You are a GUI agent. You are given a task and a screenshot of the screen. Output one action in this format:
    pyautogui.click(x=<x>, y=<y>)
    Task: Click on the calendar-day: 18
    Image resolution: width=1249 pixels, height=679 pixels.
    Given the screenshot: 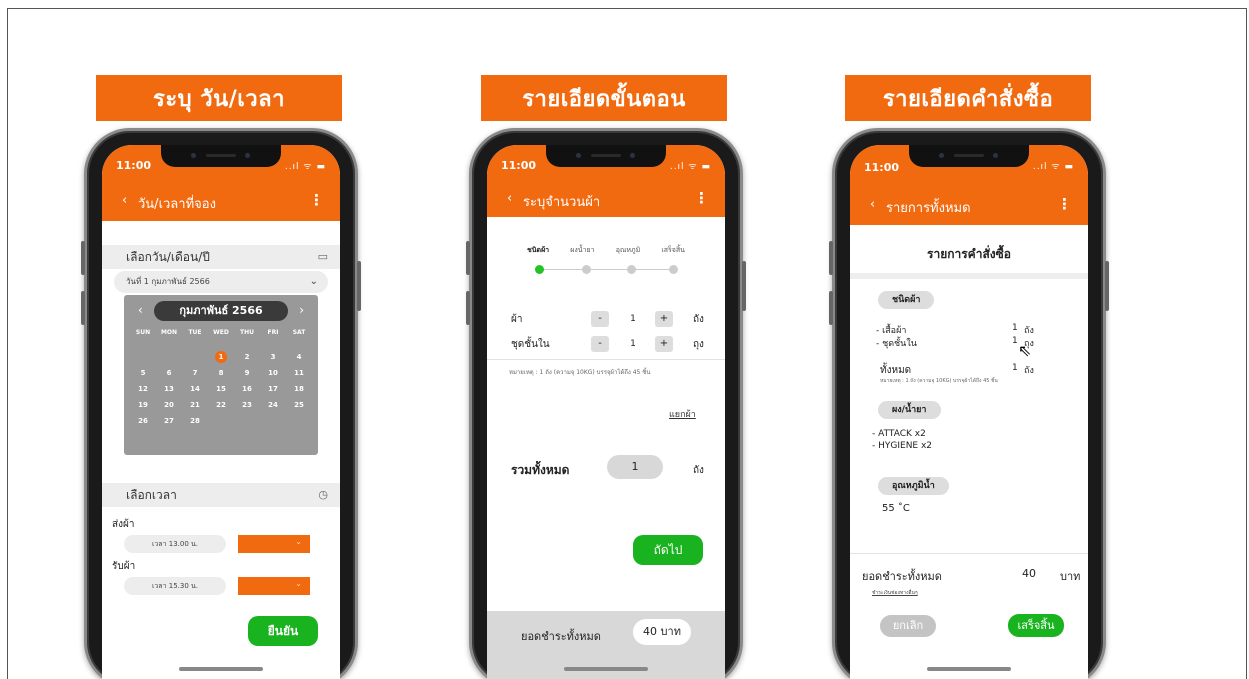 What is the action you would take?
    pyautogui.click(x=299, y=389)
    